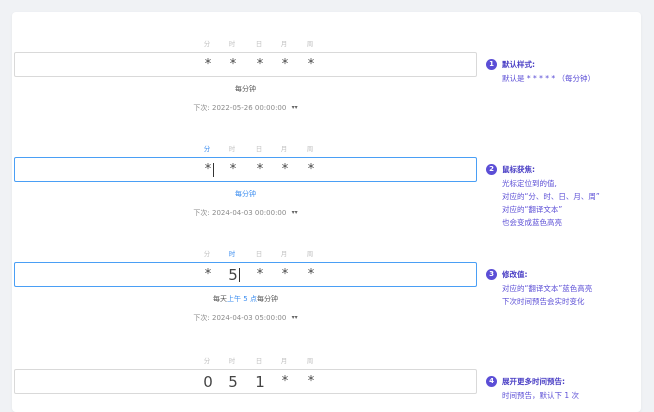 The image size is (654, 412). Describe the element at coordinates (242, 299) in the screenshot. I see `translation-highlight: 上午 5 点` at that location.